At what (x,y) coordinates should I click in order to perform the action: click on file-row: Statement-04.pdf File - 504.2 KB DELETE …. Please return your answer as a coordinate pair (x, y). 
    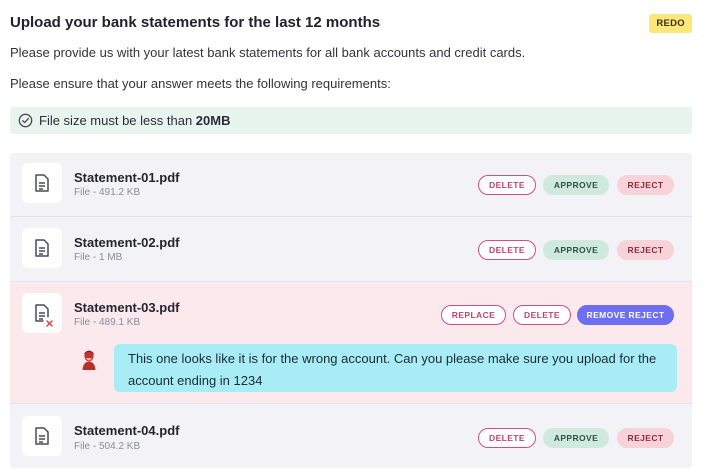
    Looking at the image, I should click on (351, 436).